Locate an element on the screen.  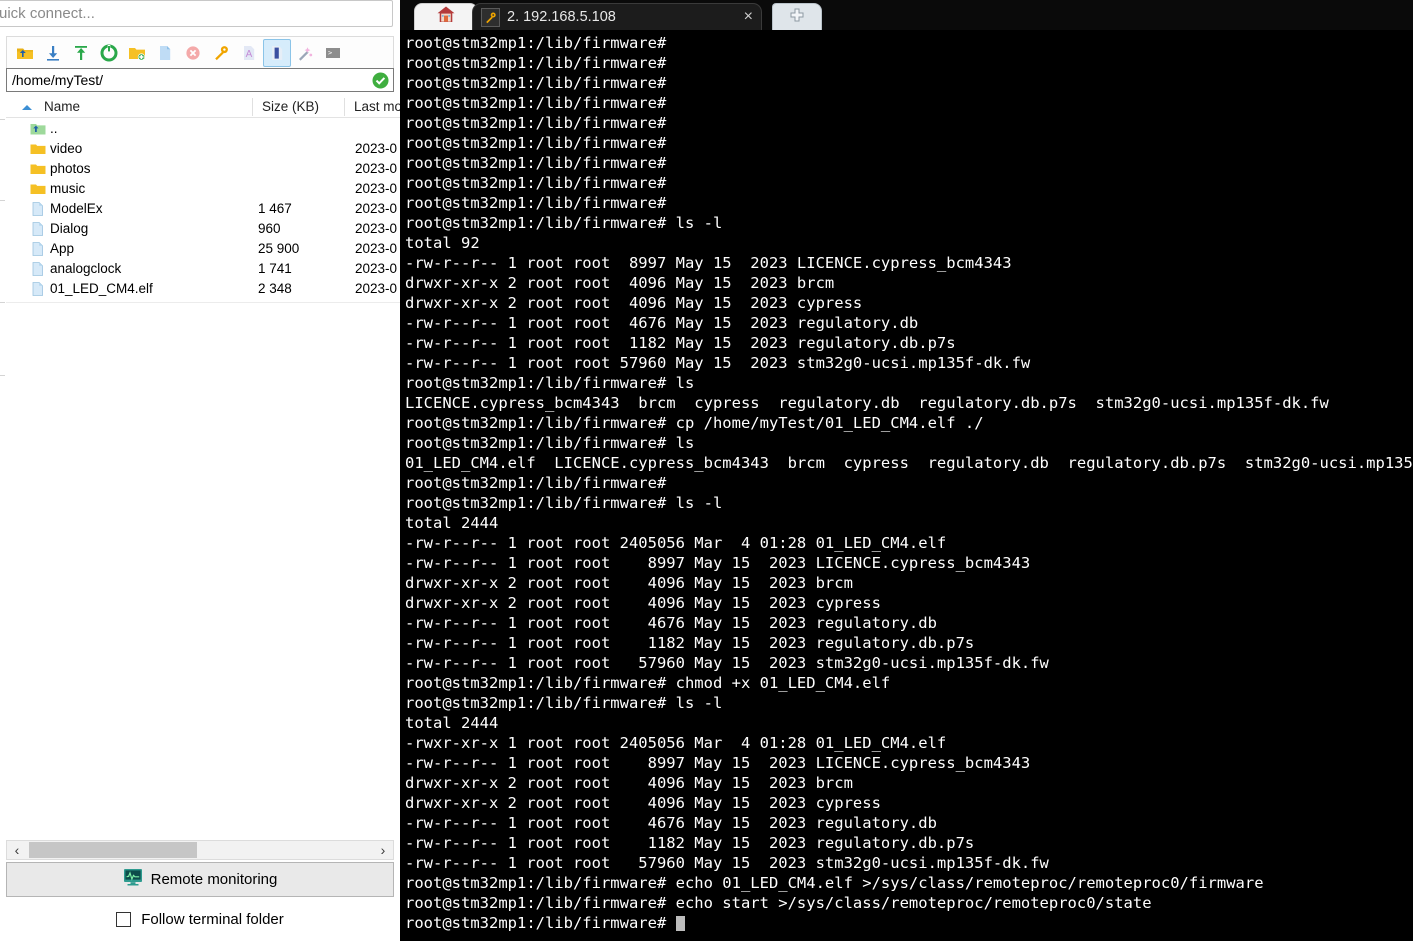
follow-terminal-folder-checkbox: Follow terminal folder is located at coordinates (200, 919).